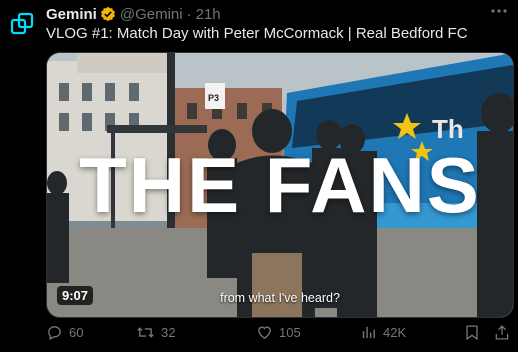  I want to click on bookmark-button, so click(472, 332).